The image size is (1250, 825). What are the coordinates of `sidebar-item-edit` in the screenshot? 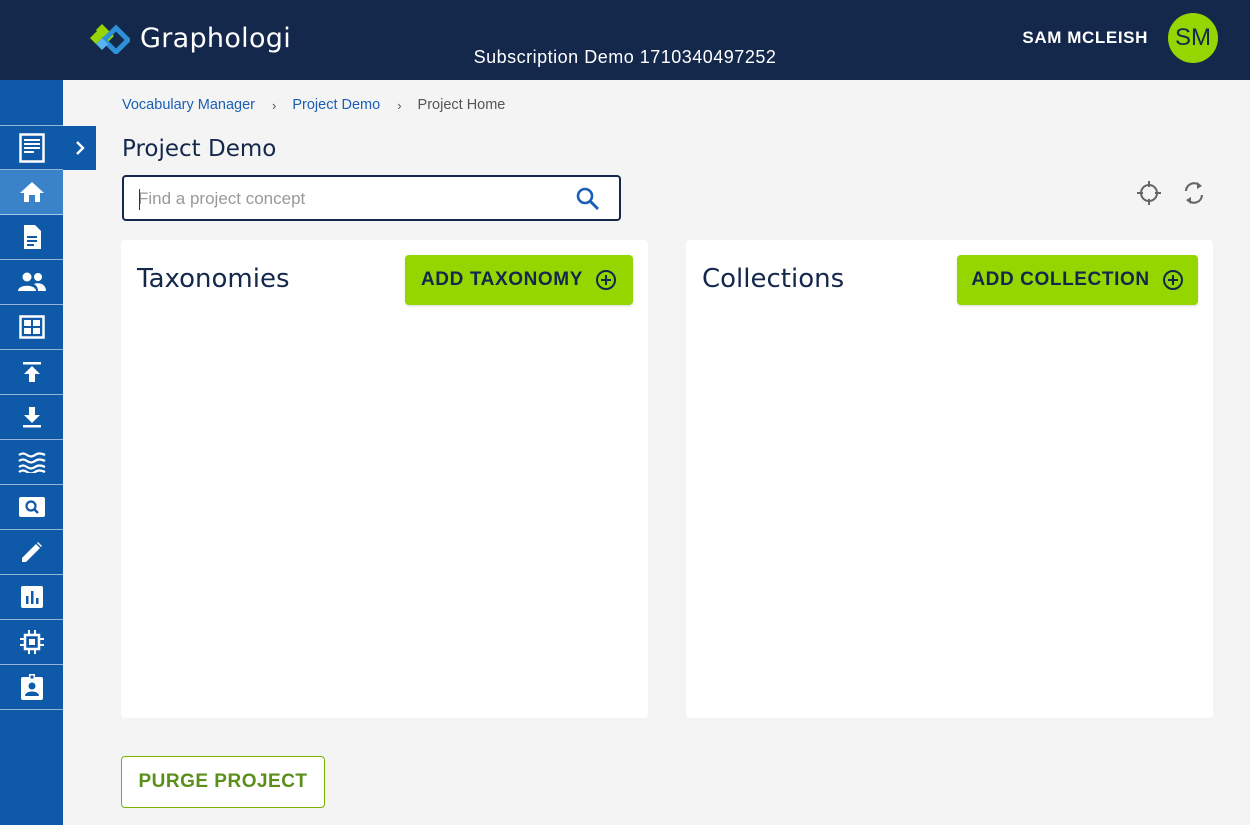 It's located at (31, 552).